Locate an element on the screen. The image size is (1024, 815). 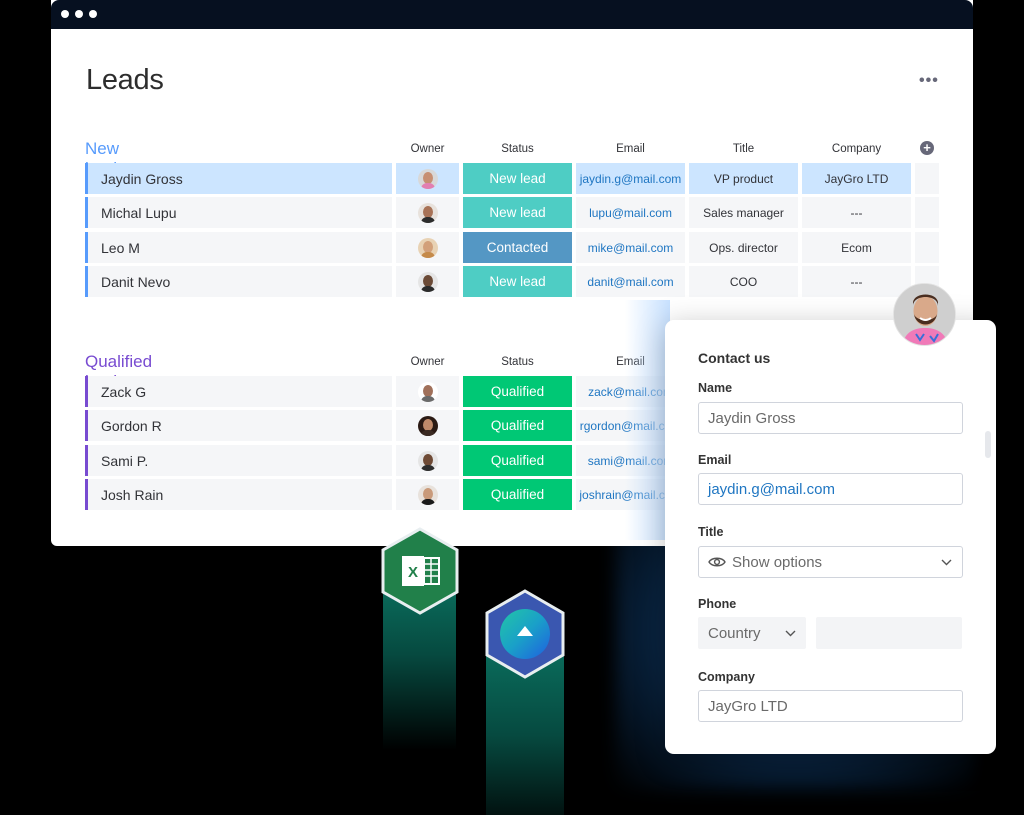
lead-name-cell: Leo M is located at coordinates (238, 247).